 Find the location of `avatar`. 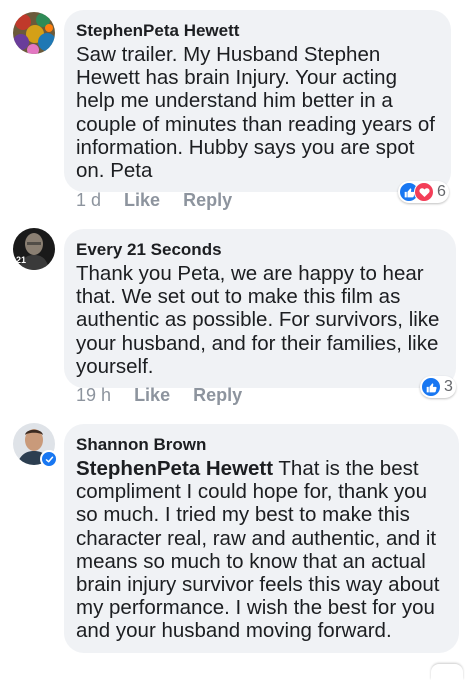

avatar is located at coordinates (34, 33).